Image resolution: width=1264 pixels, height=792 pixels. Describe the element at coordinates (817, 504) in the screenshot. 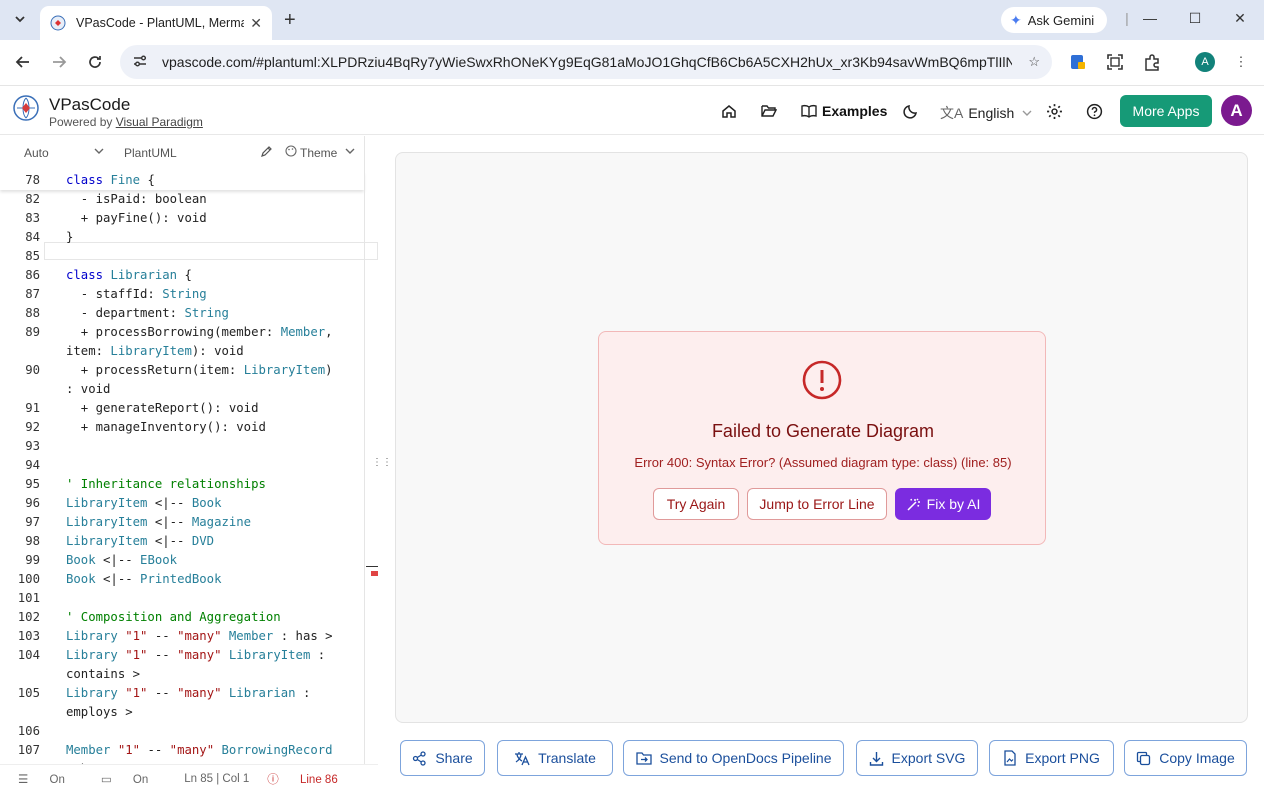

I see `jump-to-error-line-button: Jump to Error Line` at that location.